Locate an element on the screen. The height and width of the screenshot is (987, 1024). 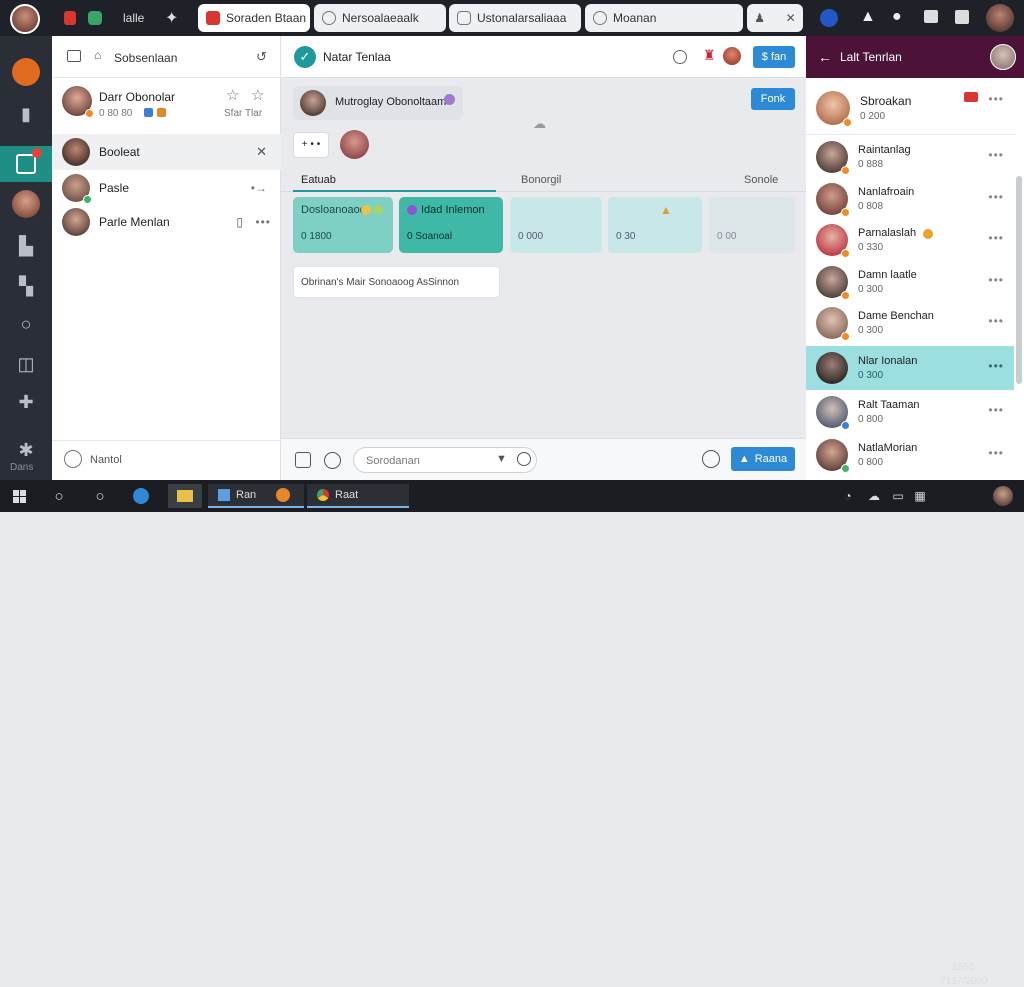
list-item: Parle Menlan ▯ ••• is located at coordinates (166, 222).